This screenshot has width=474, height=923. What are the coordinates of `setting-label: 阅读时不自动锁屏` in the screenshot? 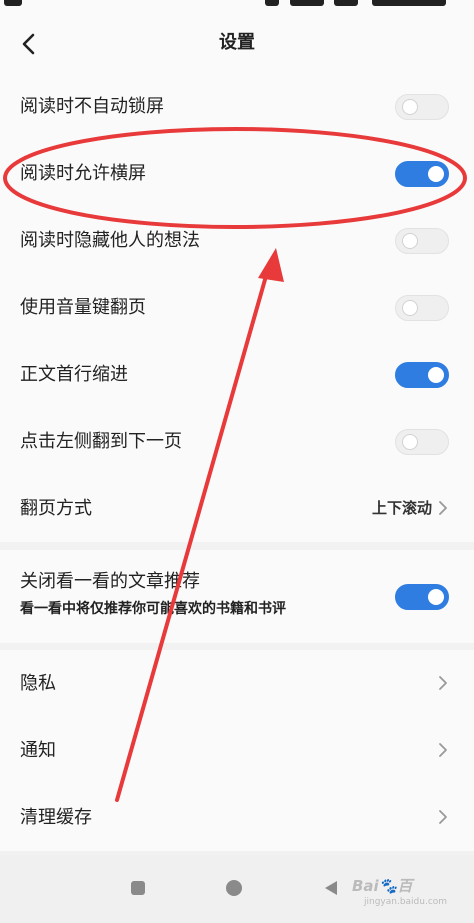 It's located at (92, 106).